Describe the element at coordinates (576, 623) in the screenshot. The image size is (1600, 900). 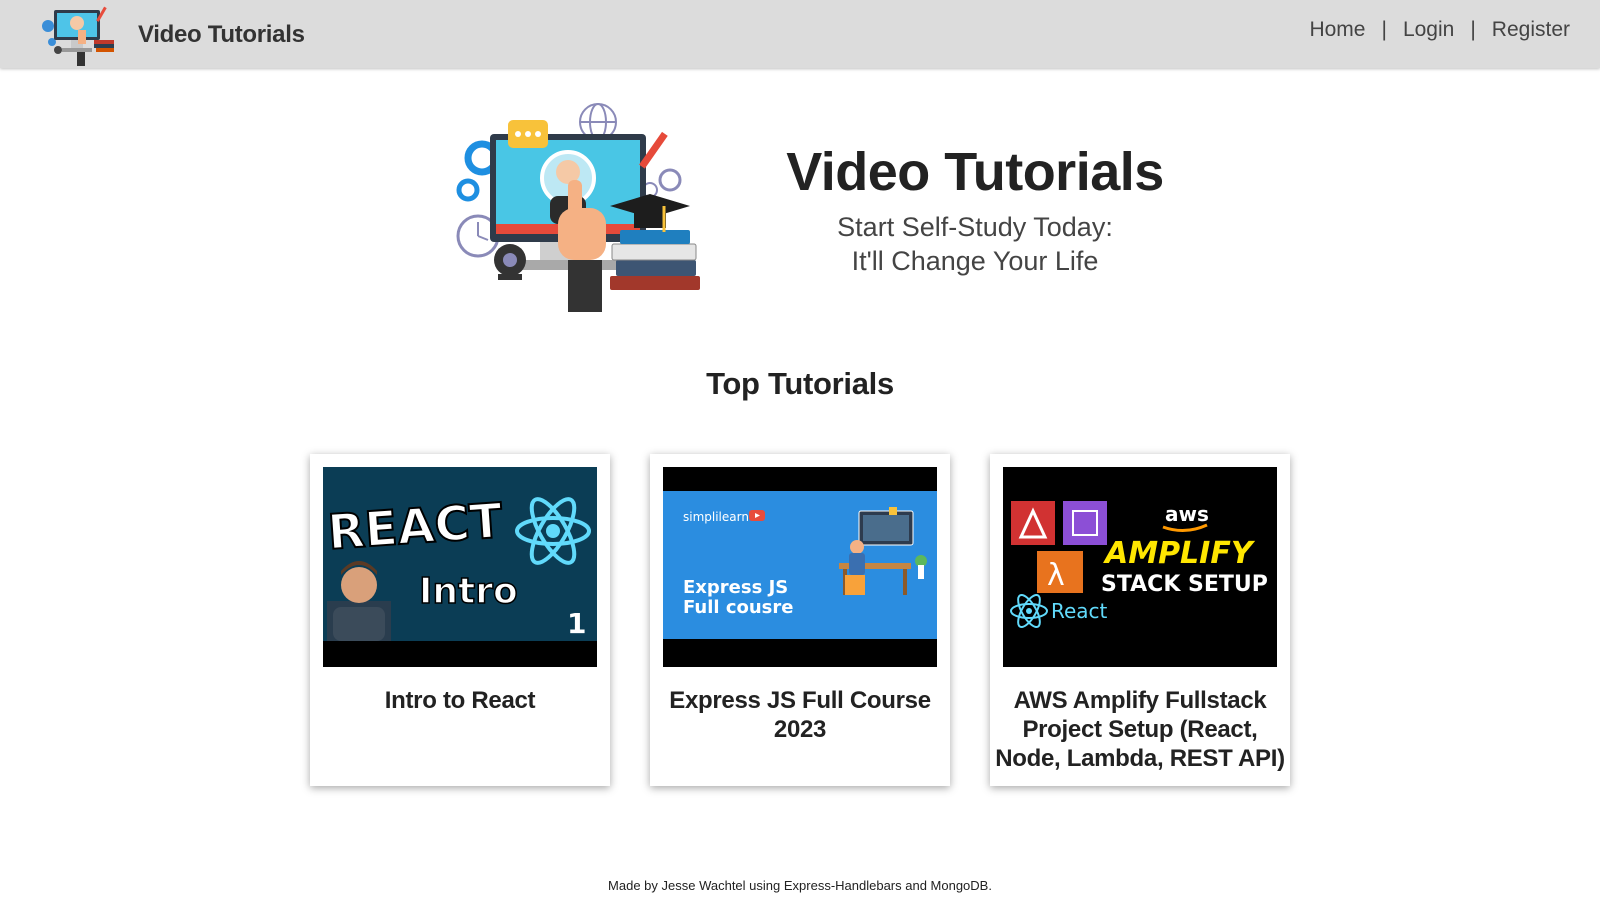
I see `thumb-badge-text: 1` at that location.